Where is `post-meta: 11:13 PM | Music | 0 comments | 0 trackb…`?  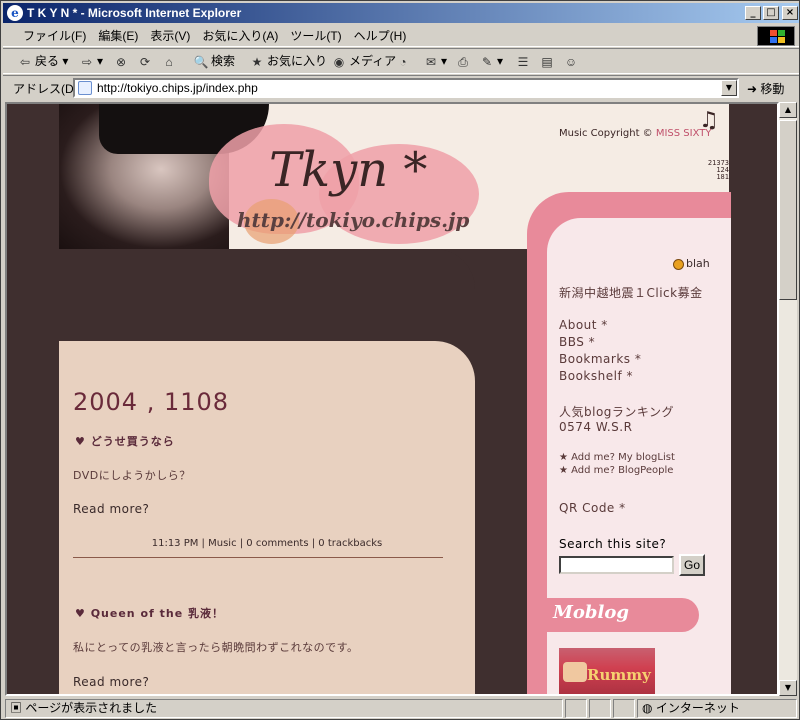 post-meta: 11:13 PM | Music | 0 comments | 0 trackb… is located at coordinates (267, 543).